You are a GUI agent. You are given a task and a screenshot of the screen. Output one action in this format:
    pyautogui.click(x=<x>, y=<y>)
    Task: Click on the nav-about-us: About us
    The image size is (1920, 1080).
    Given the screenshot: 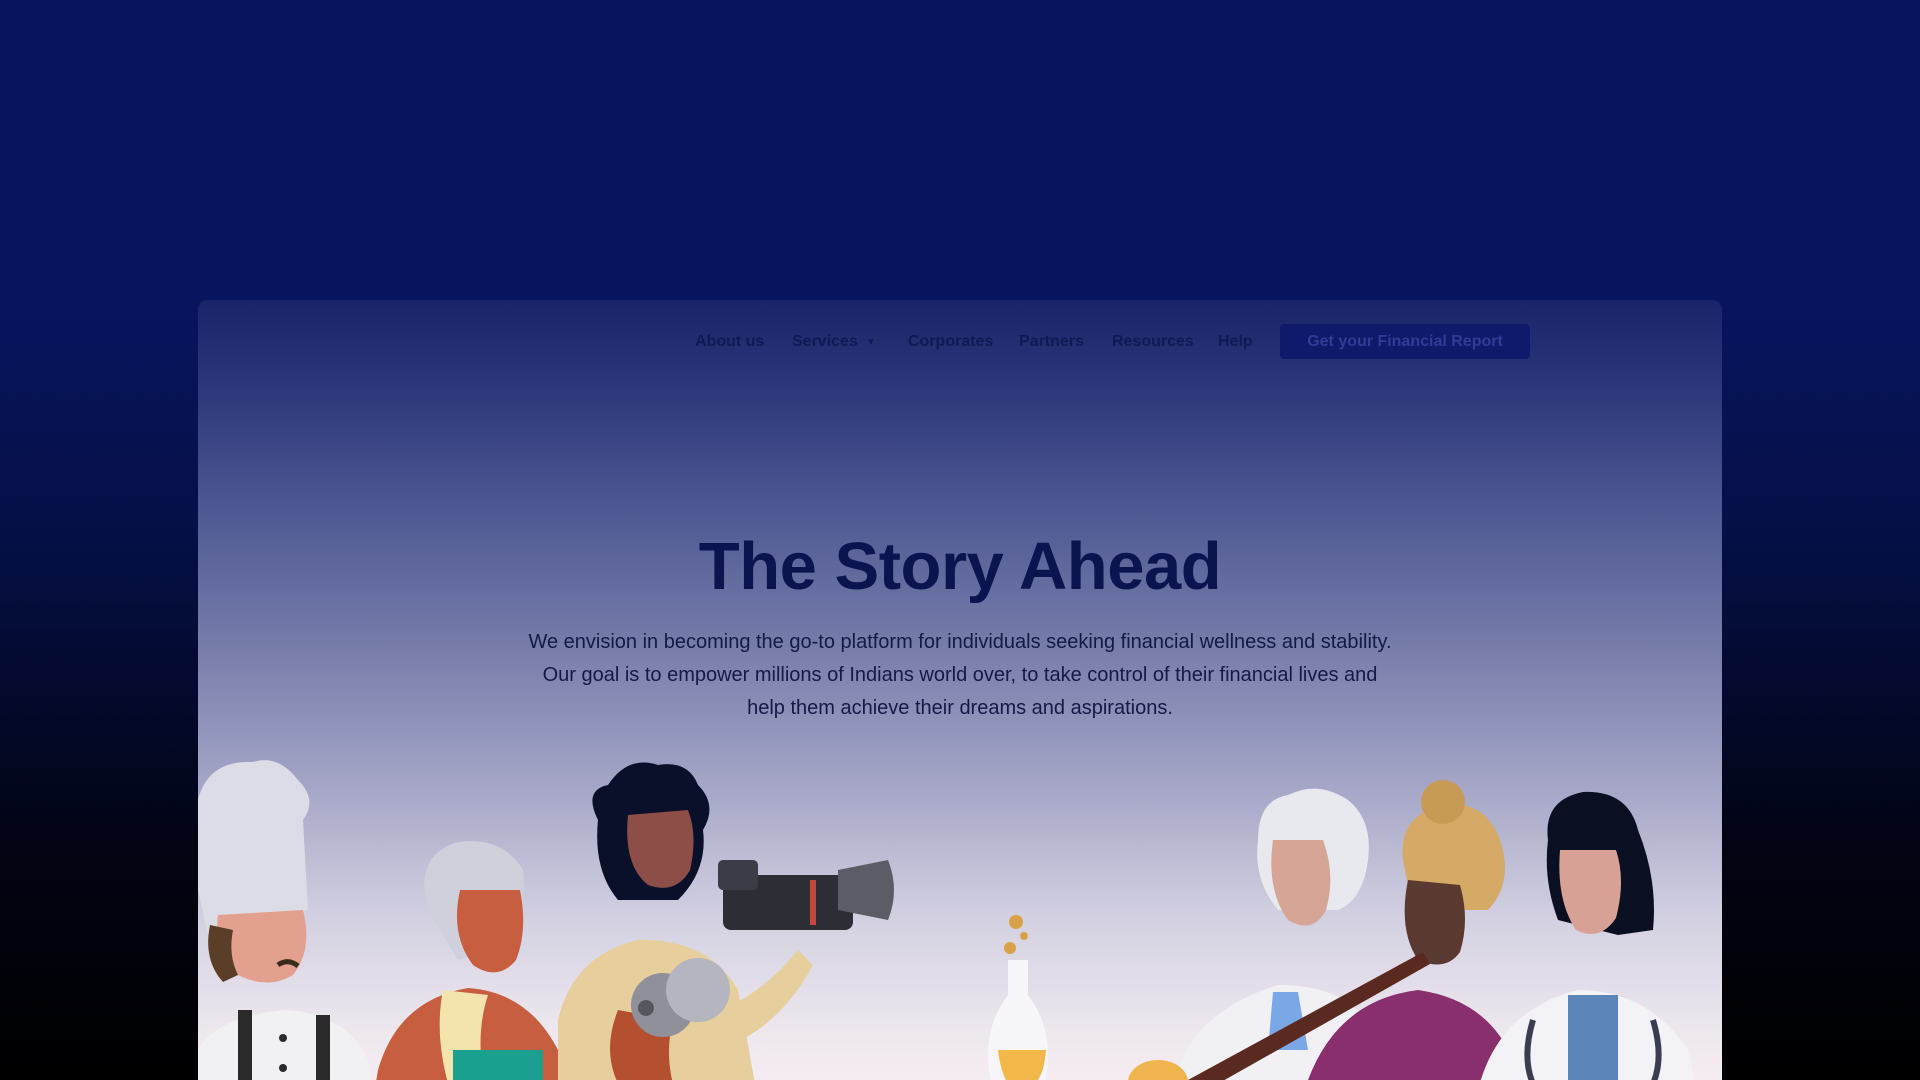 What is the action you would take?
    pyautogui.click(x=729, y=342)
    